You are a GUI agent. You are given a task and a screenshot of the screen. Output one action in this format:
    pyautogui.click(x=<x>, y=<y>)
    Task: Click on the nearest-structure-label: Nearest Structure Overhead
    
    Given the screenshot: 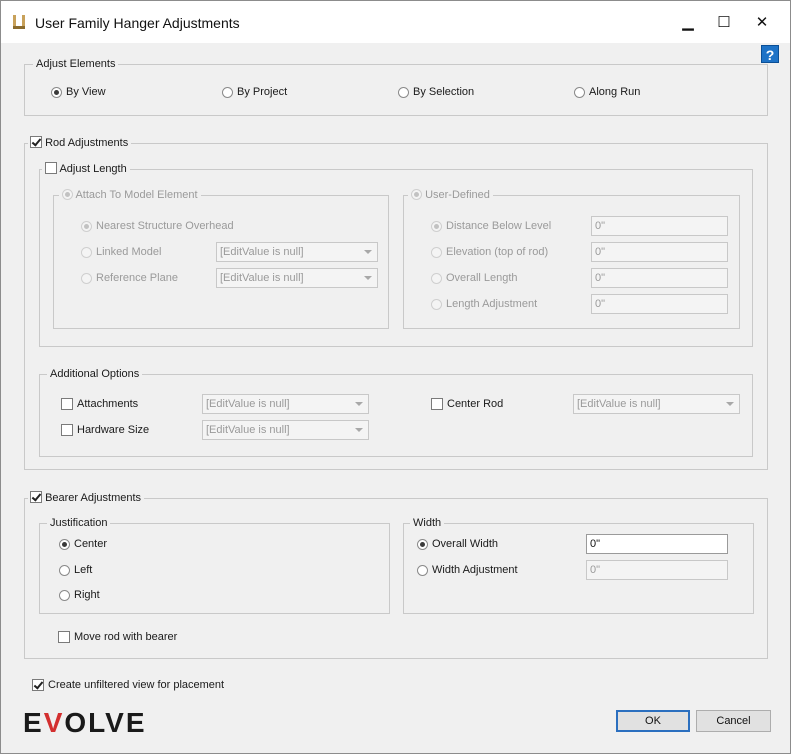 What is the action you would take?
    pyautogui.click(x=165, y=226)
    